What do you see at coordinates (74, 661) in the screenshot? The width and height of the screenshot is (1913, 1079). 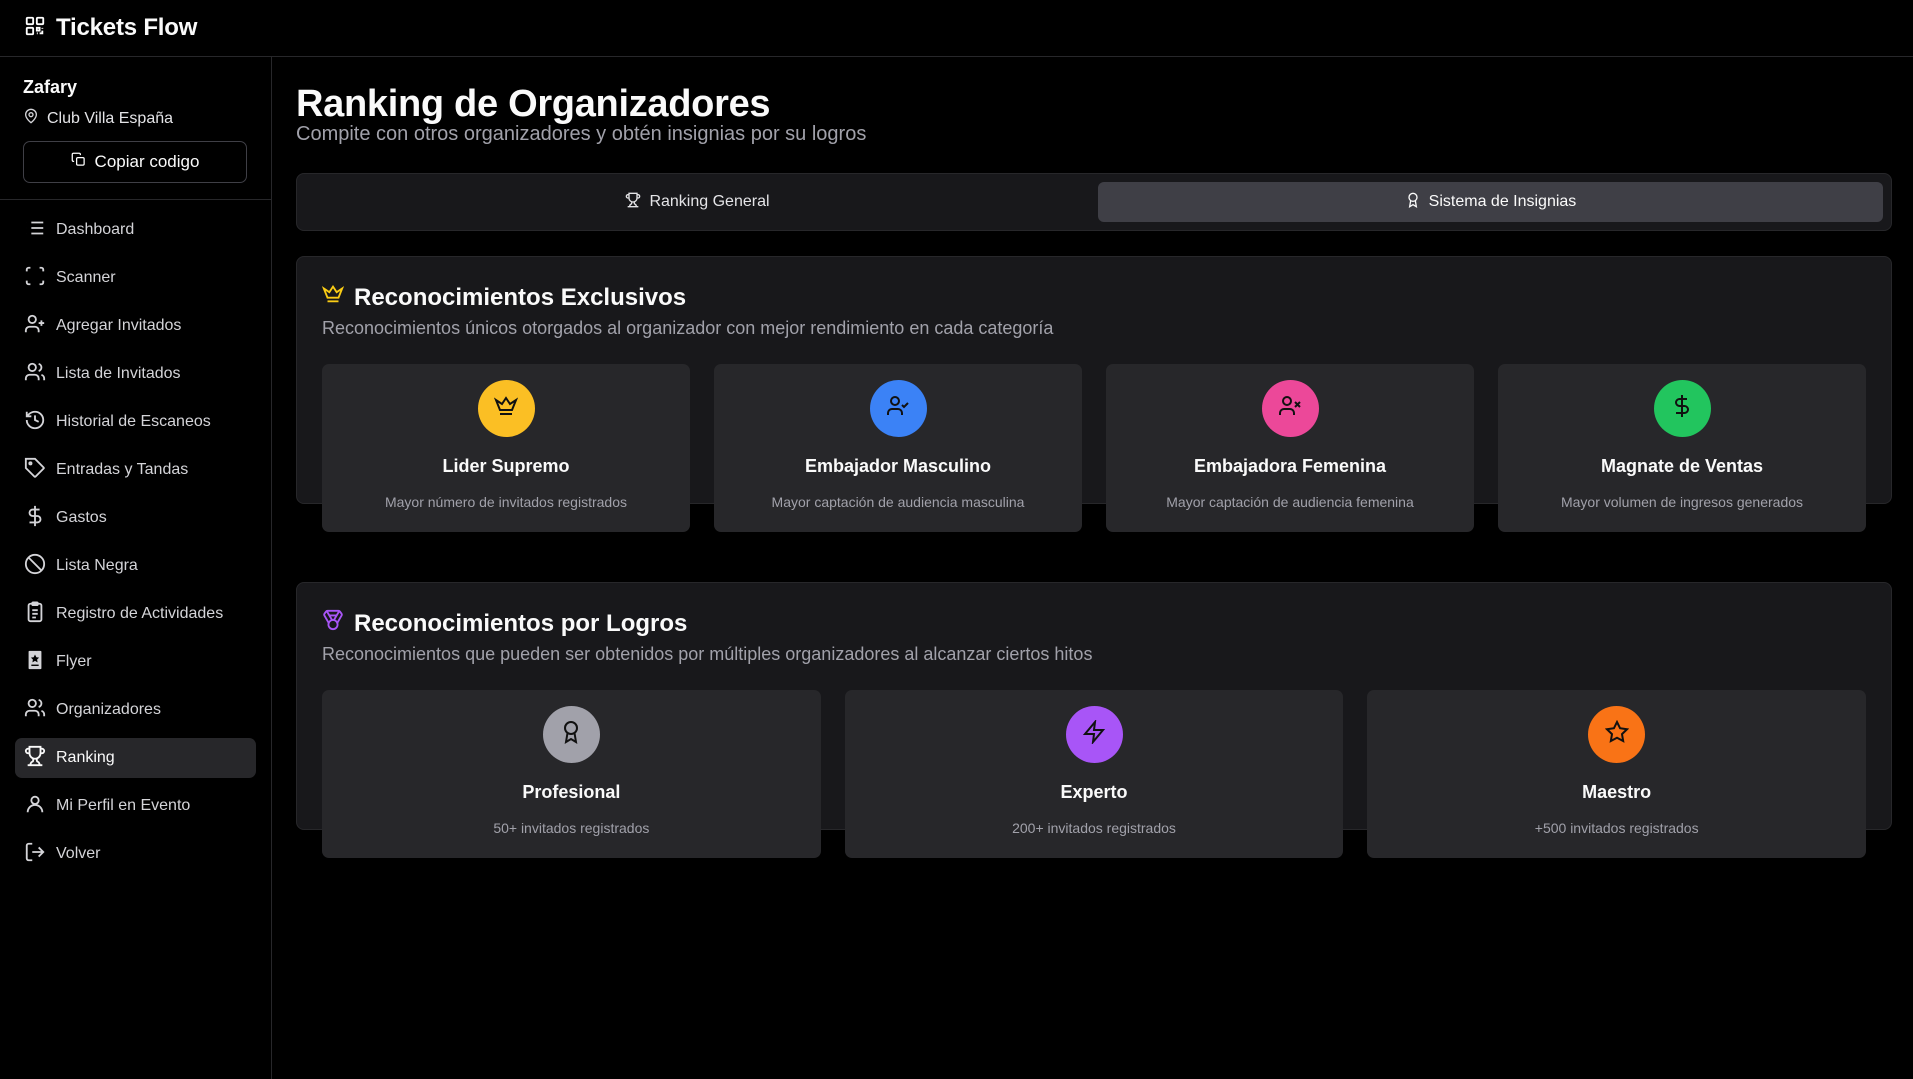 I see `sidebar-item-label: Flyer` at bounding box center [74, 661].